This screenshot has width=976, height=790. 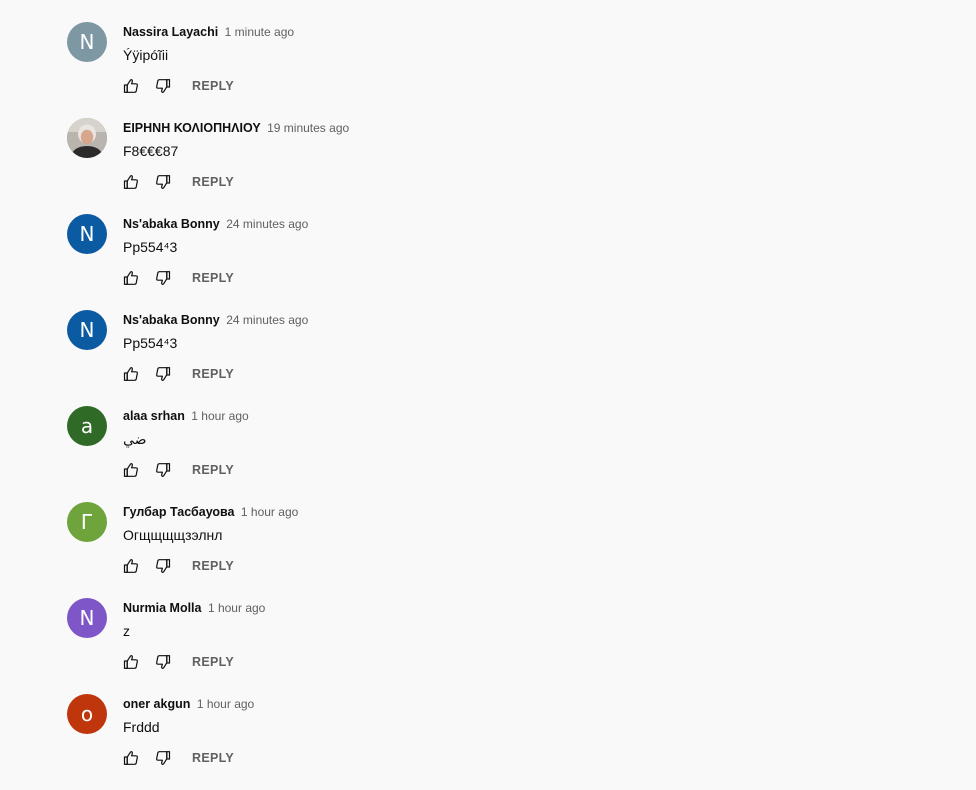 I want to click on comment-thread: N Nassira Layachi 1 minute ago Ýÿipóĩii, so click(x=488, y=48).